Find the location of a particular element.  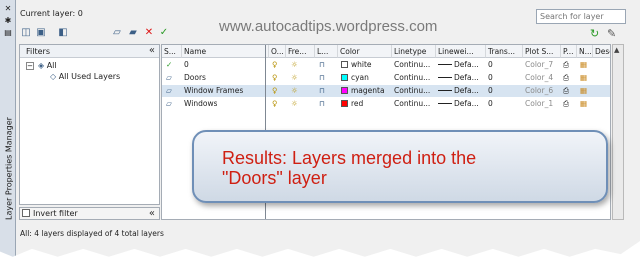

plot-style-cell: Color_1 is located at coordinates (539, 103).